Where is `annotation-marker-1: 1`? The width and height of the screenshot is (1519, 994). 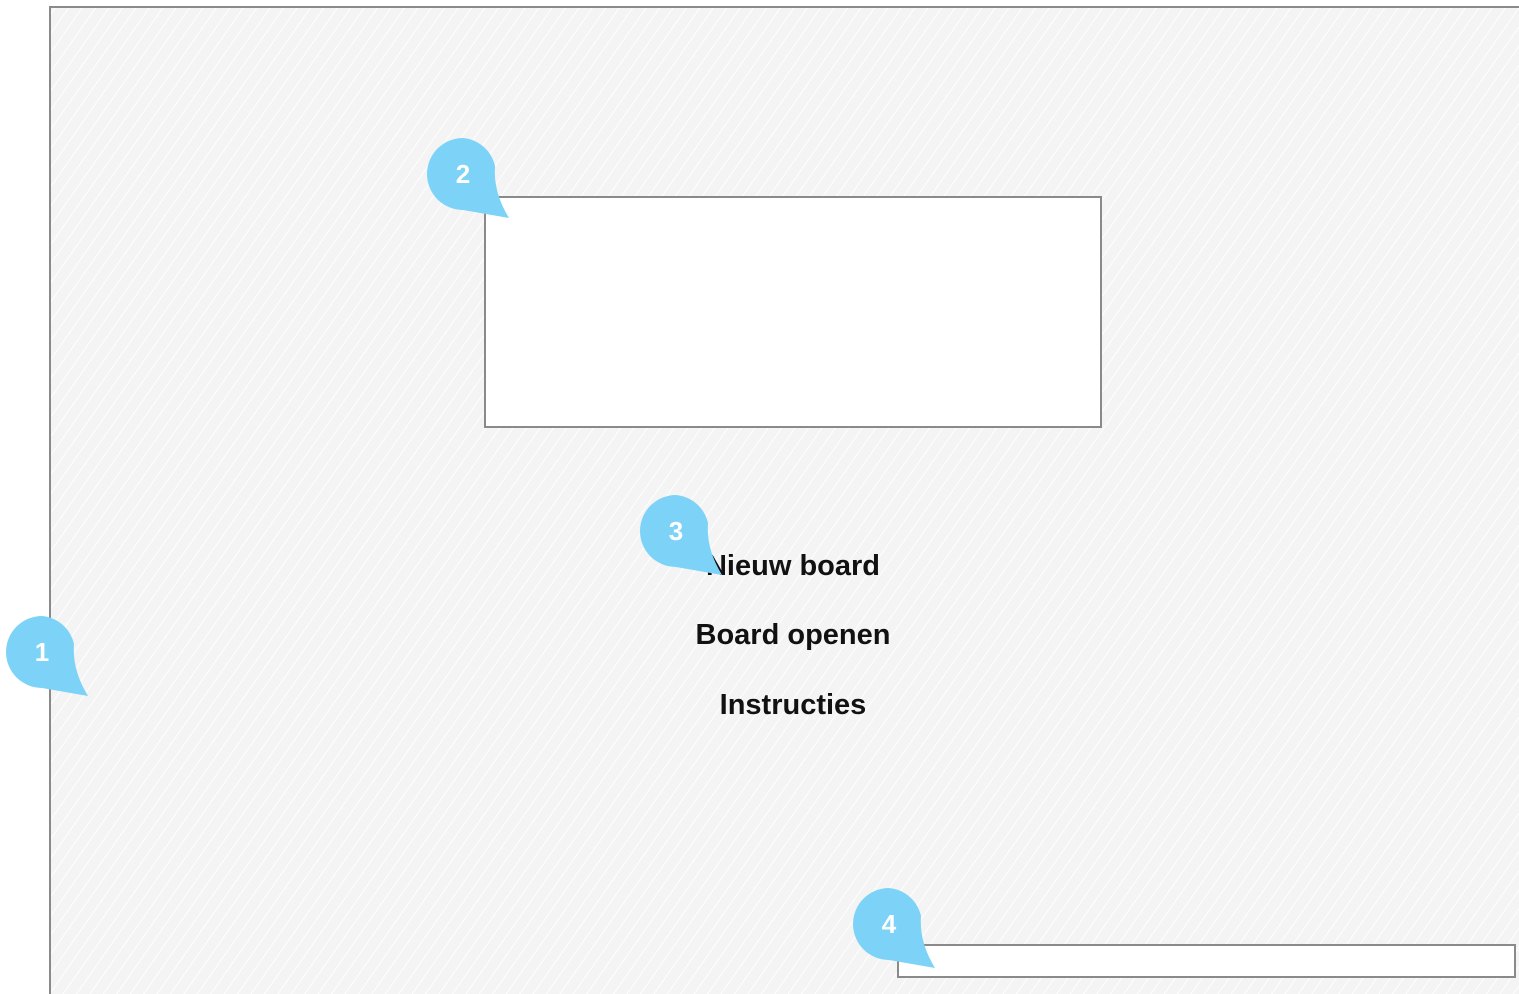 annotation-marker-1: 1 is located at coordinates (47, 656).